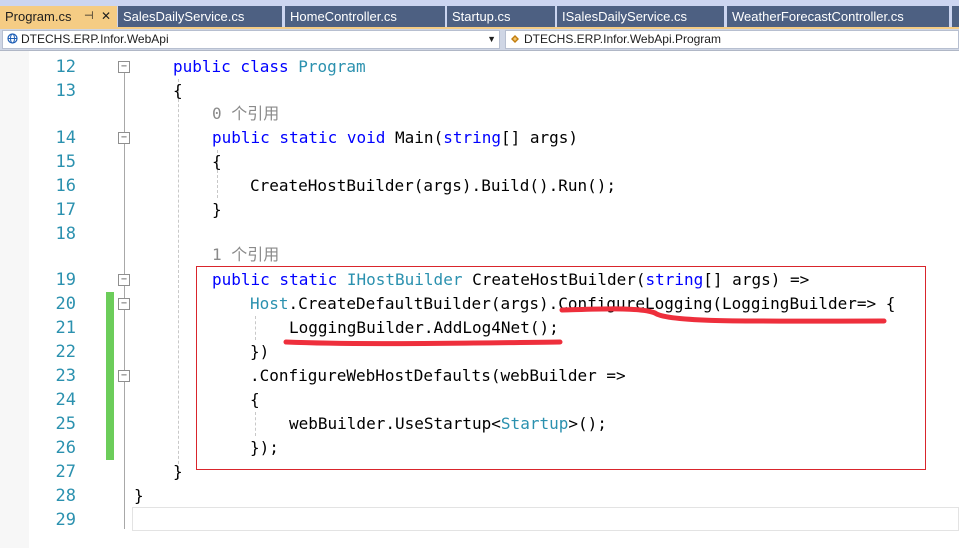 Image resolution: width=959 pixels, height=548 pixels. I want to click on project-name: DTECHS.ERP.Infor.WebApi, so click(95, 39).